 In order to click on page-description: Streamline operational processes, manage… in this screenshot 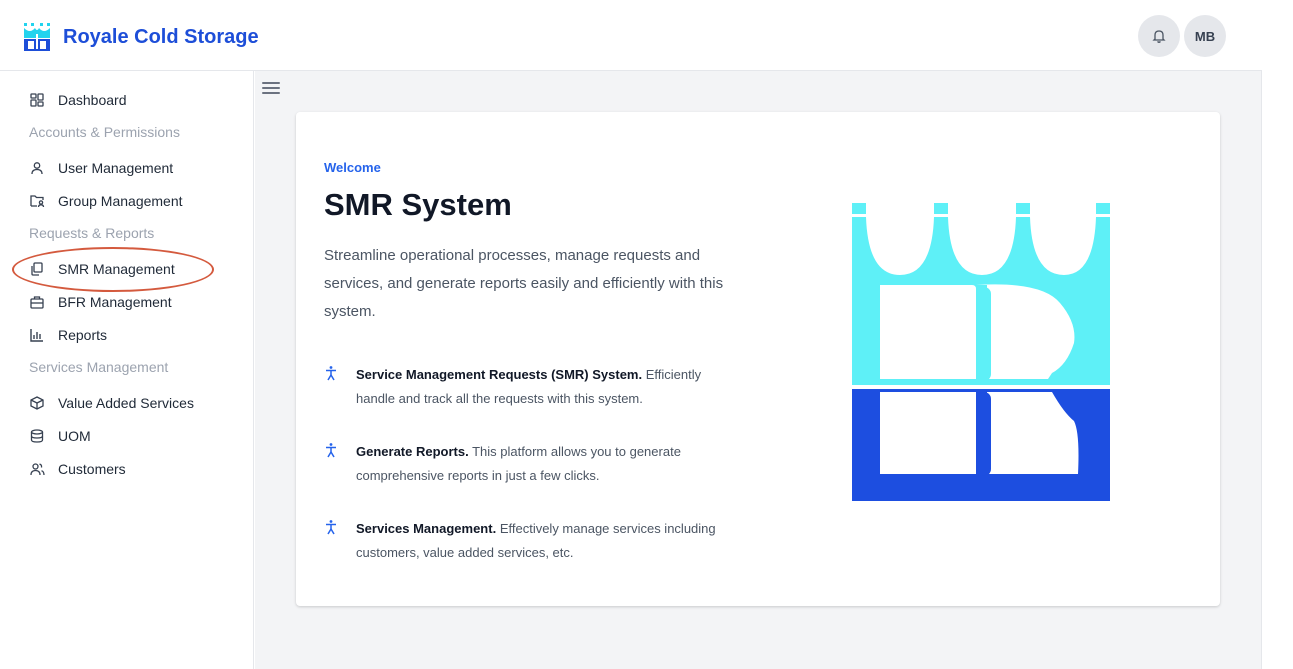, I will do `click(524, 283)`.